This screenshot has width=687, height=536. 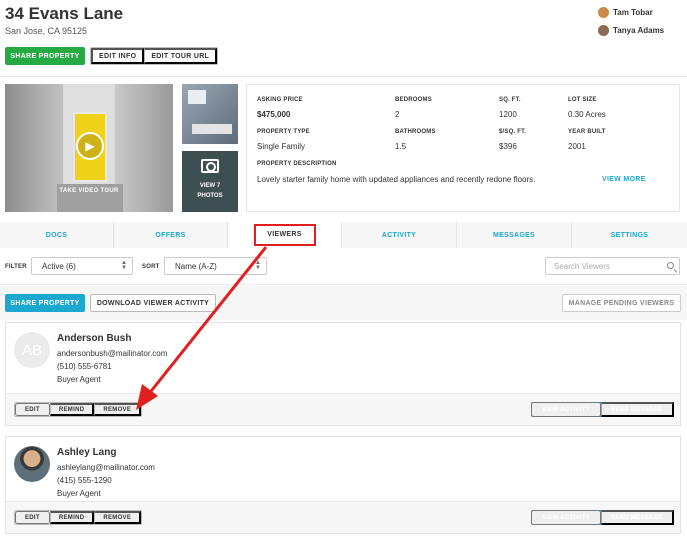 I want to click on view-photos-line2: PHOTOS, so click(x=210, y=196).